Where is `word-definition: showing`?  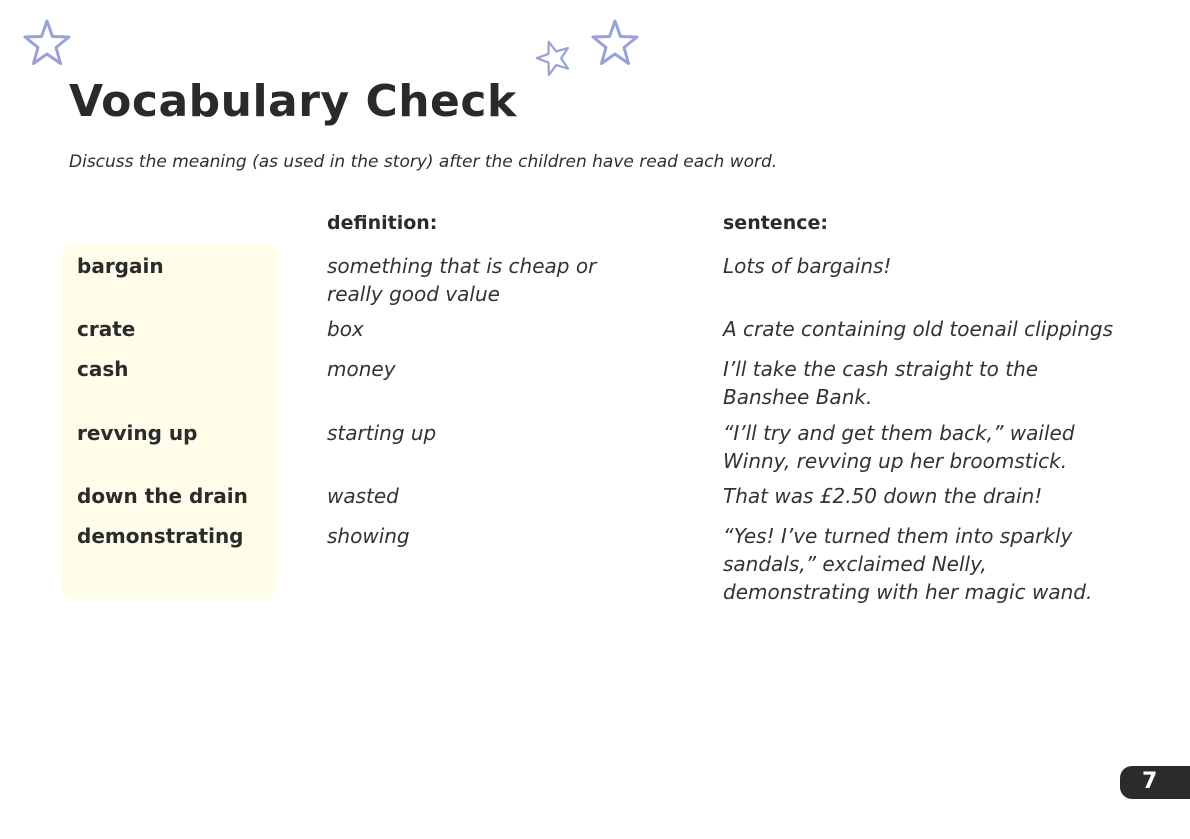
word-definition: showing is located at coordinates (368, 536).